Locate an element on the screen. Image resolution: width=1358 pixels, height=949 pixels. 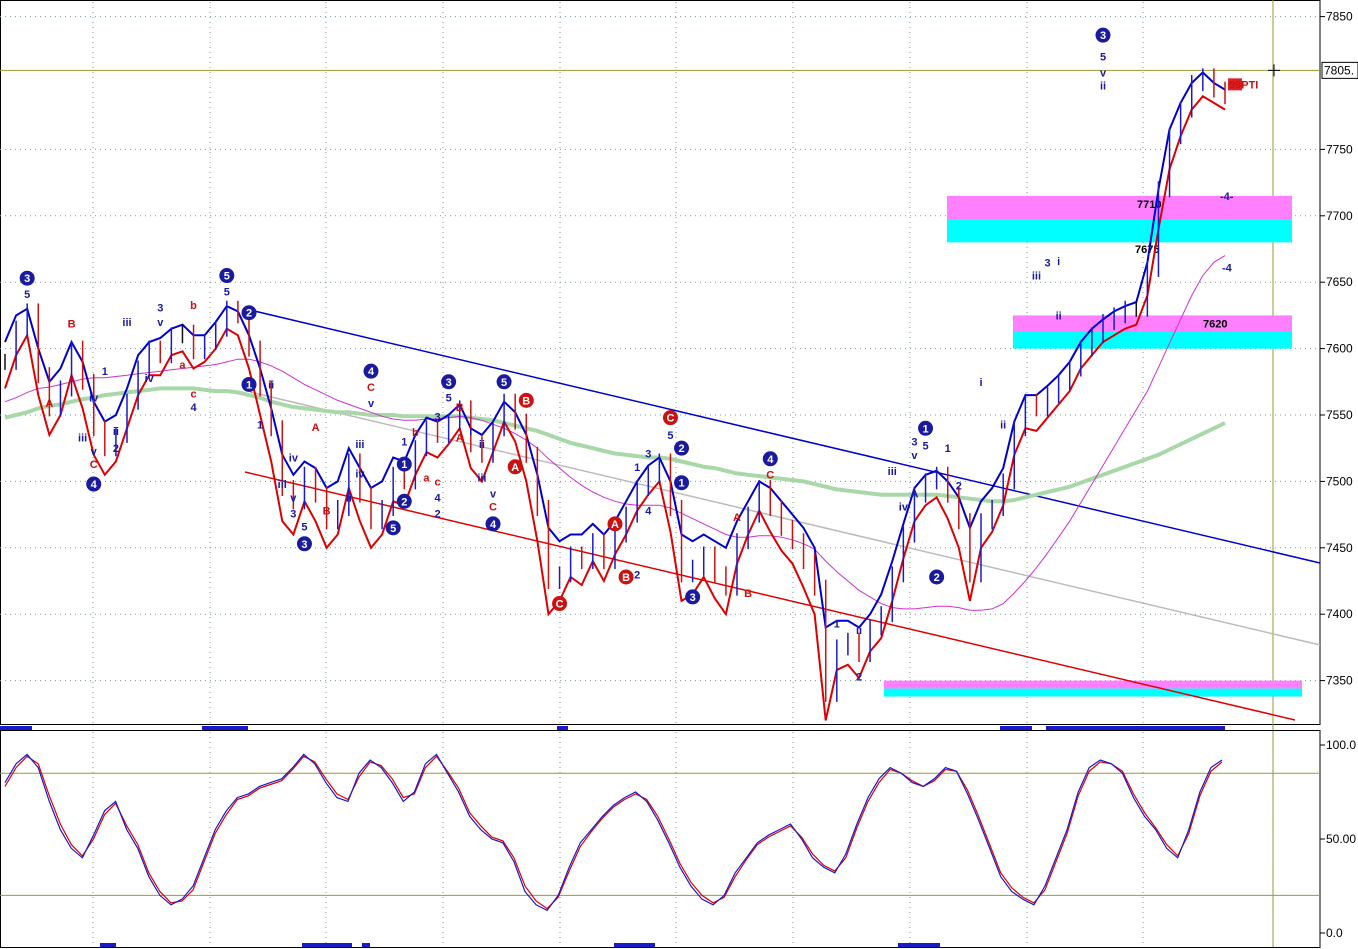
badge-label: 99PTI is located at coordinates (1243, 85).